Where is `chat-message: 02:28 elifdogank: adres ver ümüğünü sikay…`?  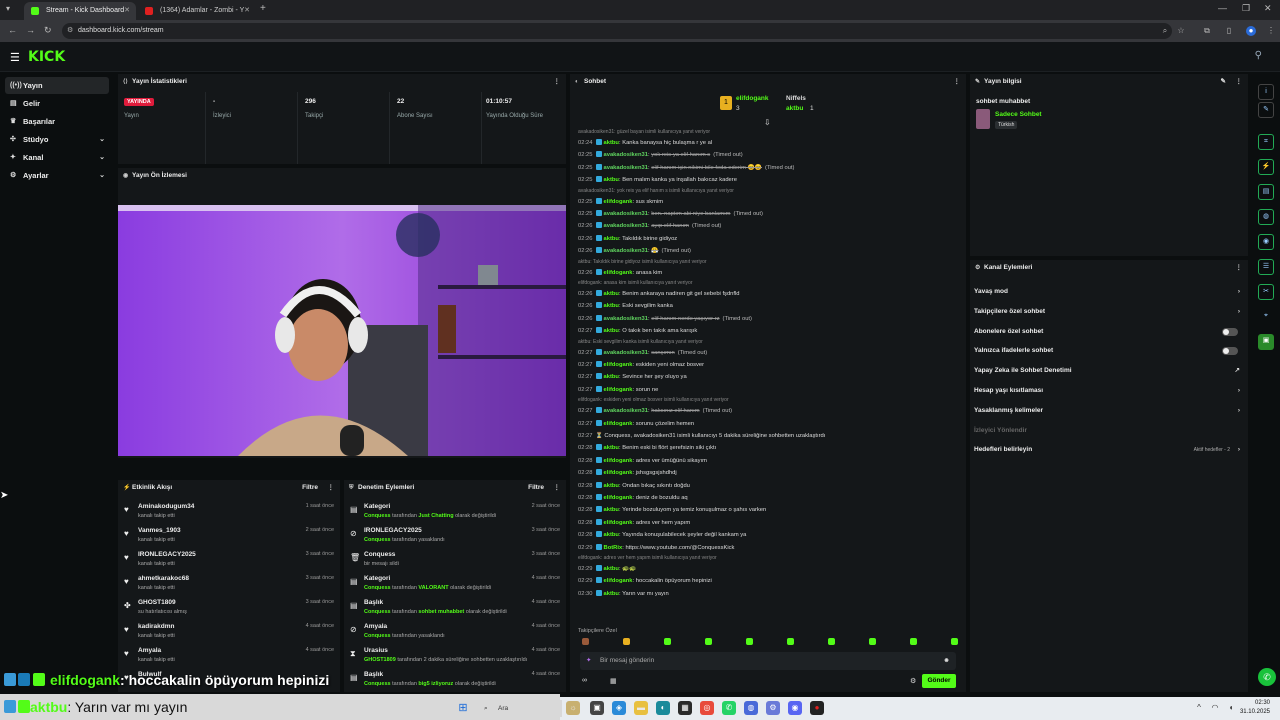 chat-message: 02:28 elifdogank: adres ver ümüğünü sikay… is located at coordinates (768, 461).